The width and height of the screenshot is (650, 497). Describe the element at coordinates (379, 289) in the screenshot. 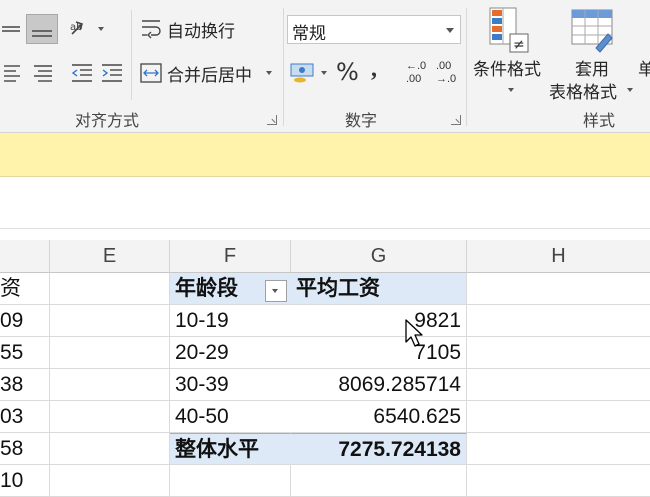

I see `pivot-header-value: 平均工资` at that location.